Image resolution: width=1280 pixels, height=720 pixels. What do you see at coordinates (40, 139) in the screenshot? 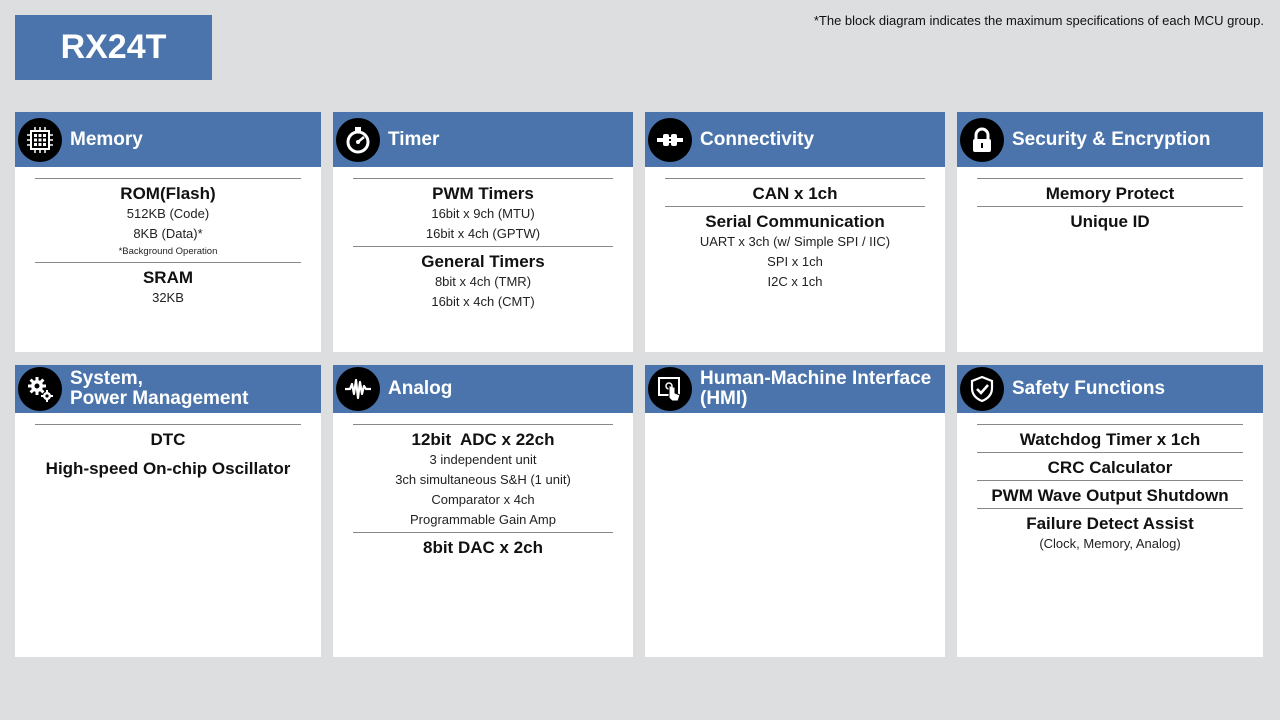
I see `memory-chip-icon` at bounding box center [40, 139].